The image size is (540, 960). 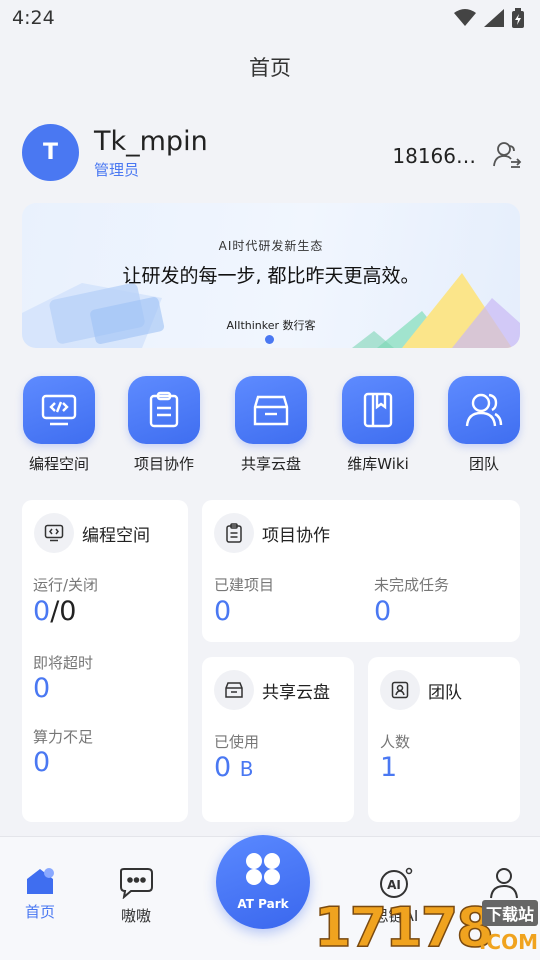 I want to click on compute-label: 算力不足, so click(x=63, y=737).